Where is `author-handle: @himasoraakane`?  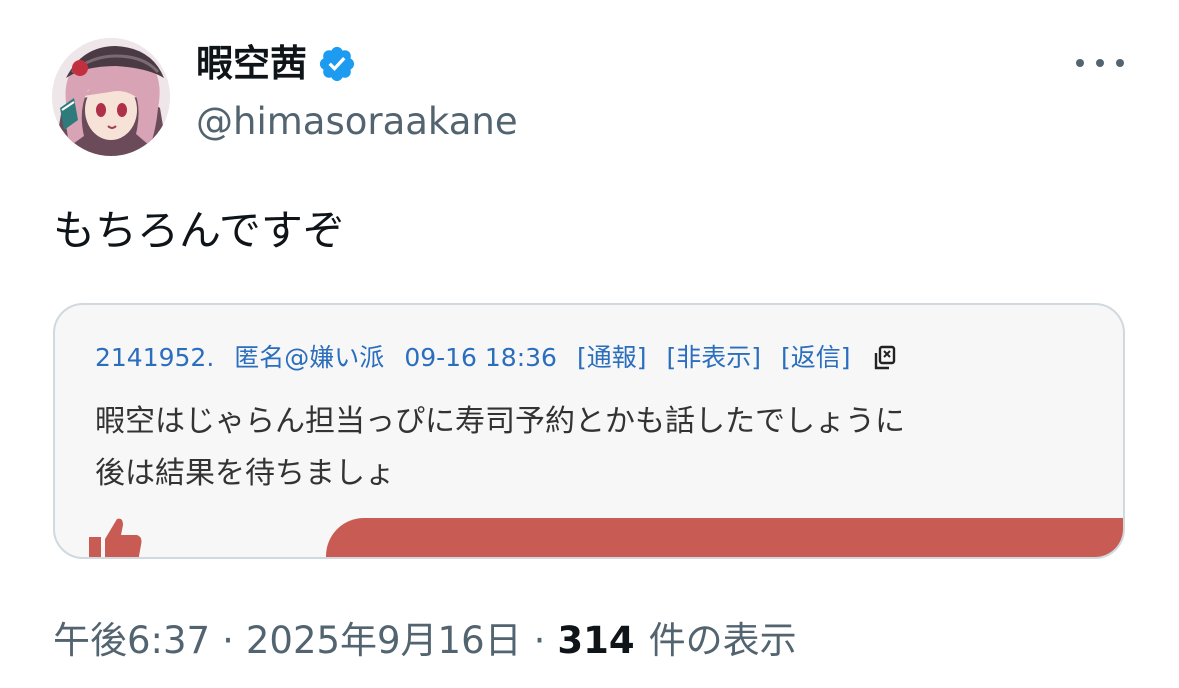 author-handle: @himasoraakane is located at coordinates (357, 122).